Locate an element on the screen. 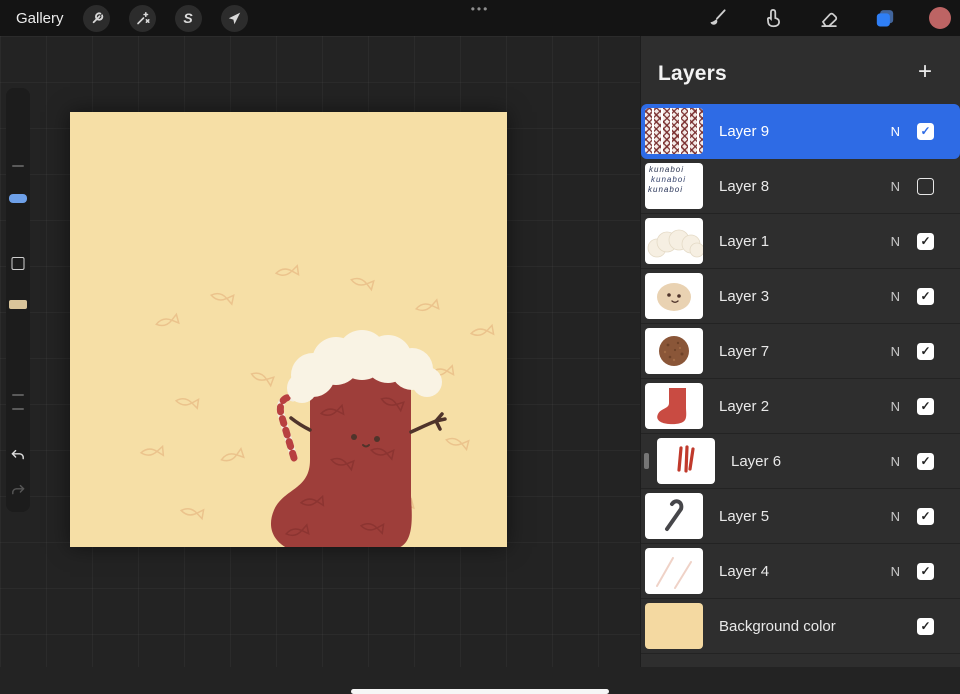  paint-tools-group is located at coordinates (832, 18).